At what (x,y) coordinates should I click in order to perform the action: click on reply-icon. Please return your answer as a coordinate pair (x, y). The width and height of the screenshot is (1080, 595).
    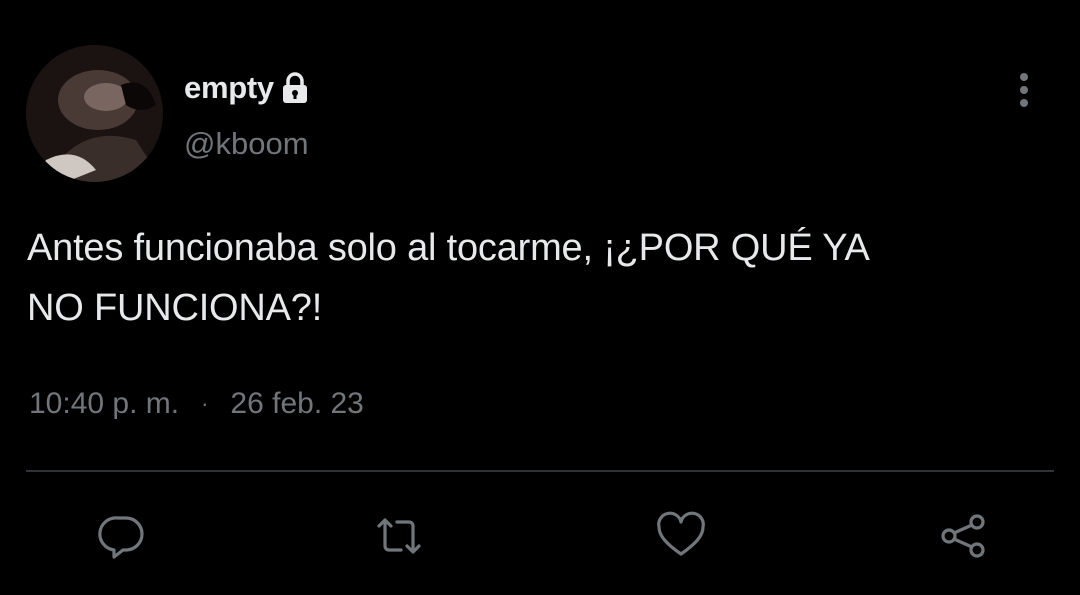
    Looking at the image, I should click on (121, 537).